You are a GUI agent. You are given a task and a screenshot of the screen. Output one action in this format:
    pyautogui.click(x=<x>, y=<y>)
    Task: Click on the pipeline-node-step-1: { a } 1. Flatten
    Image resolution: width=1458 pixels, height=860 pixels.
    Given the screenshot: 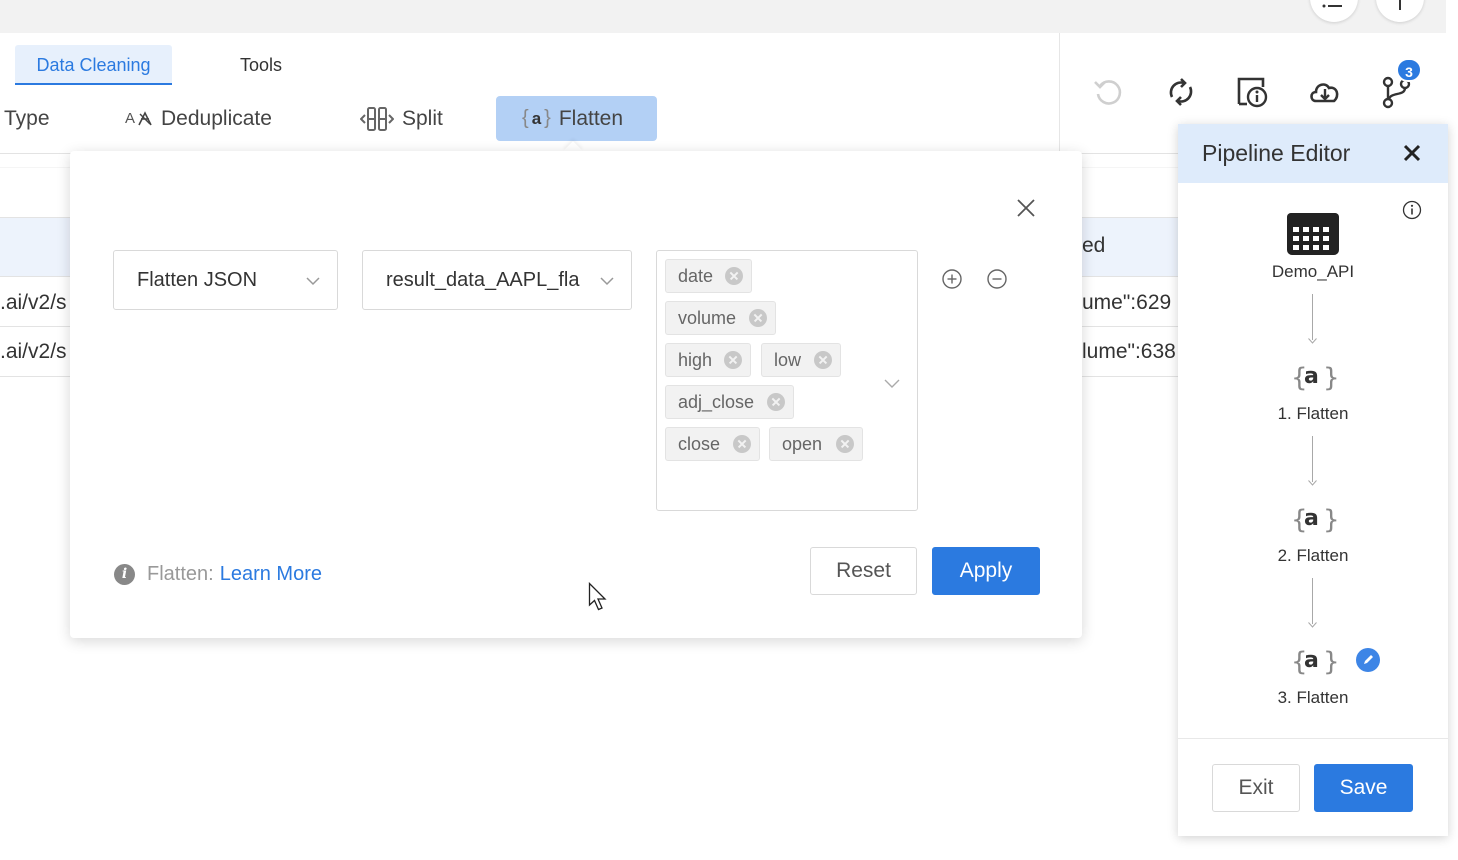 What is the action you would take?
    pyautogui.click(x=1313, y=390)
    